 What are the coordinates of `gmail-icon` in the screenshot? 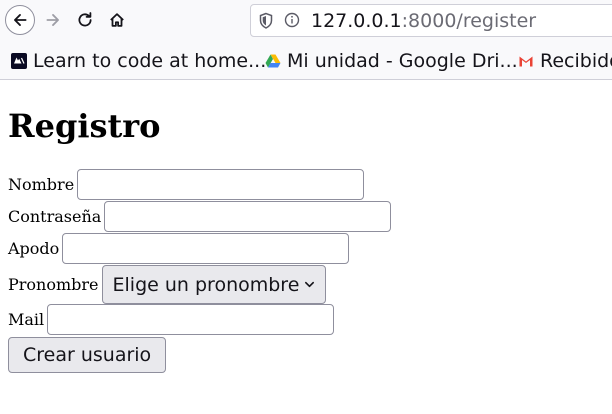 It's located at (526, 61).